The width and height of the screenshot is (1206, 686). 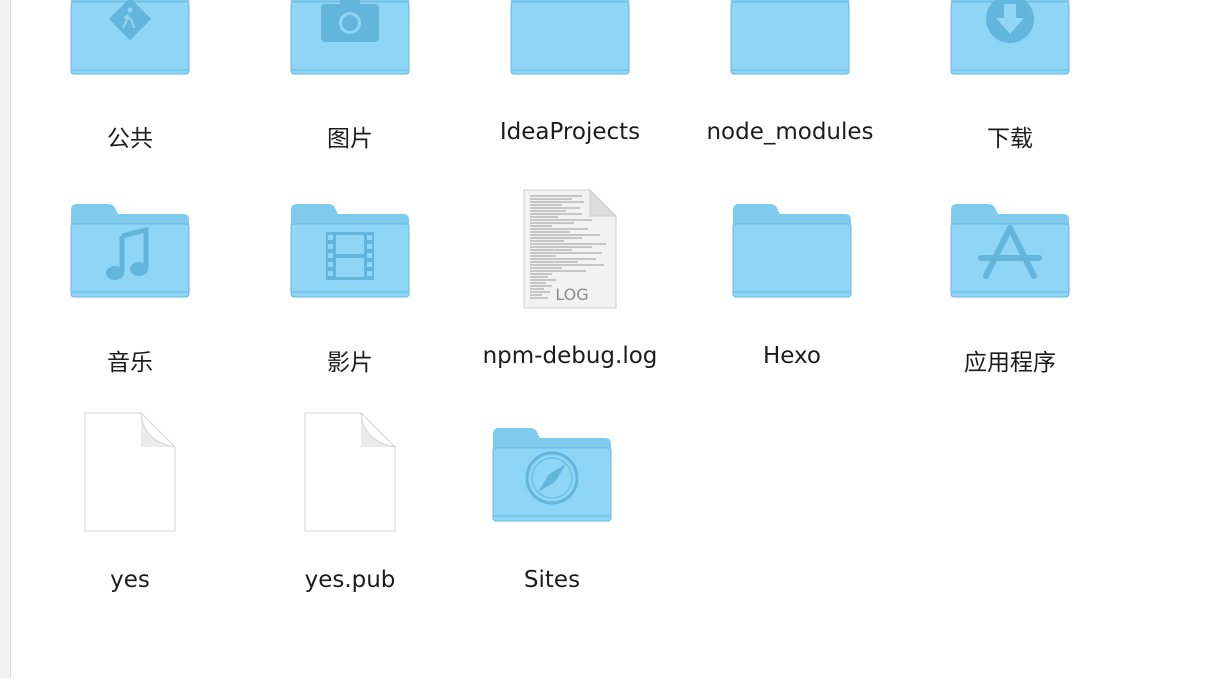 What do you see at coordinates (350, 139) in the screenshot?
I see `item-label: 图片` at bounding box center [350, 139].